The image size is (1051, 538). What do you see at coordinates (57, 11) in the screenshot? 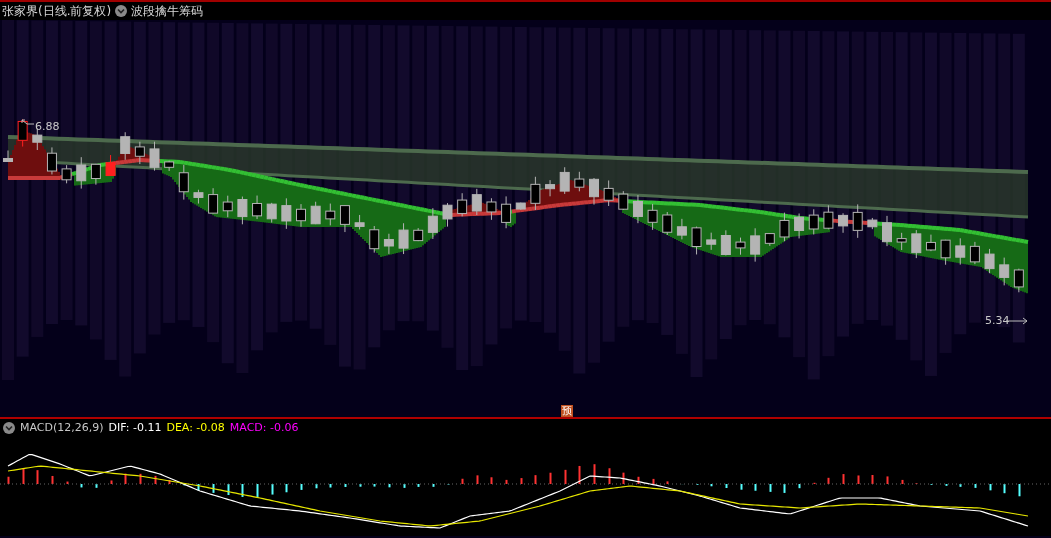
I see `stock-title: 张家界(日线.前复权)` at bounding box center [57, 11].